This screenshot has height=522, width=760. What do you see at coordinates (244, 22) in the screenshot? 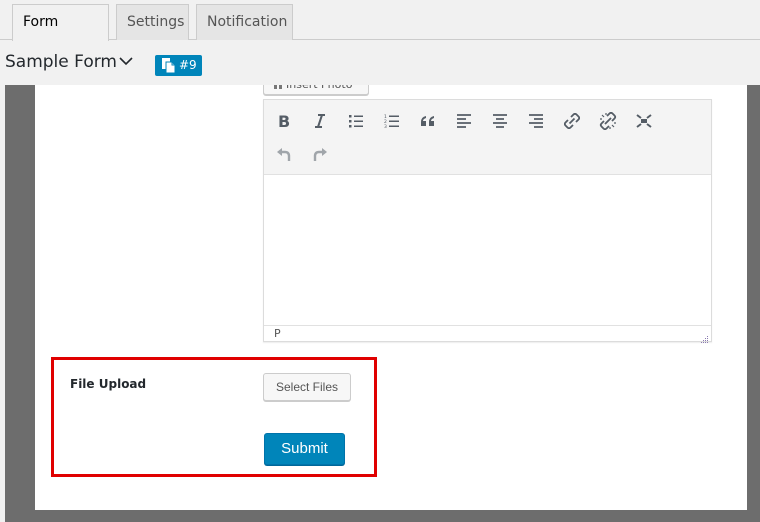
I see `tab-notification: Notification` at bounding box center [244, 22].